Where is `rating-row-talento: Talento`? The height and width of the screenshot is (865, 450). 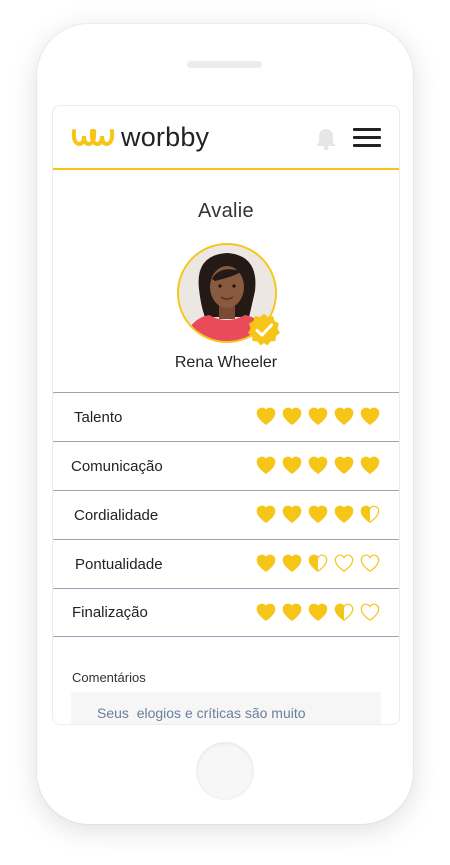
rating-row-talento: Talento is located at coordinates (226, 416).